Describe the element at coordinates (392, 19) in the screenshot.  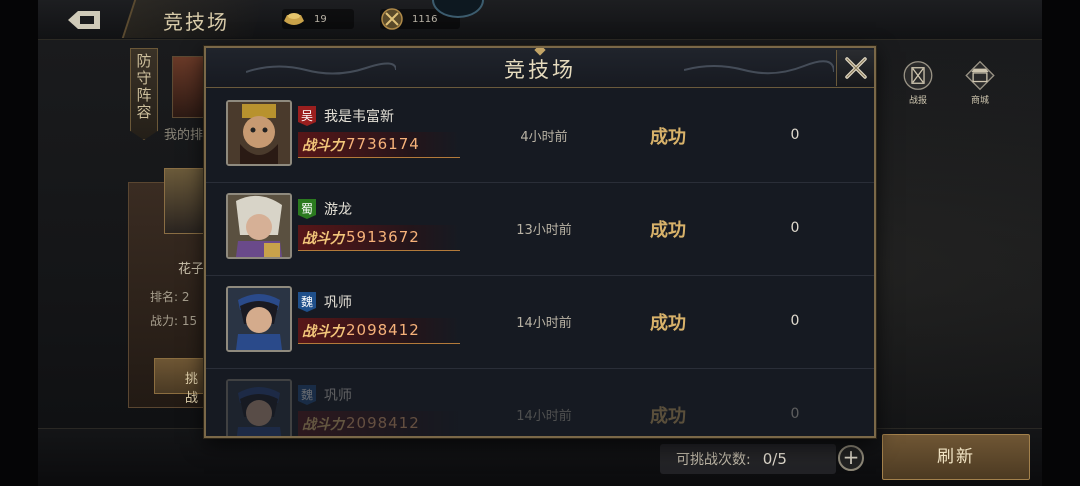
I see `crossed-swords-medal-icon` at that location.